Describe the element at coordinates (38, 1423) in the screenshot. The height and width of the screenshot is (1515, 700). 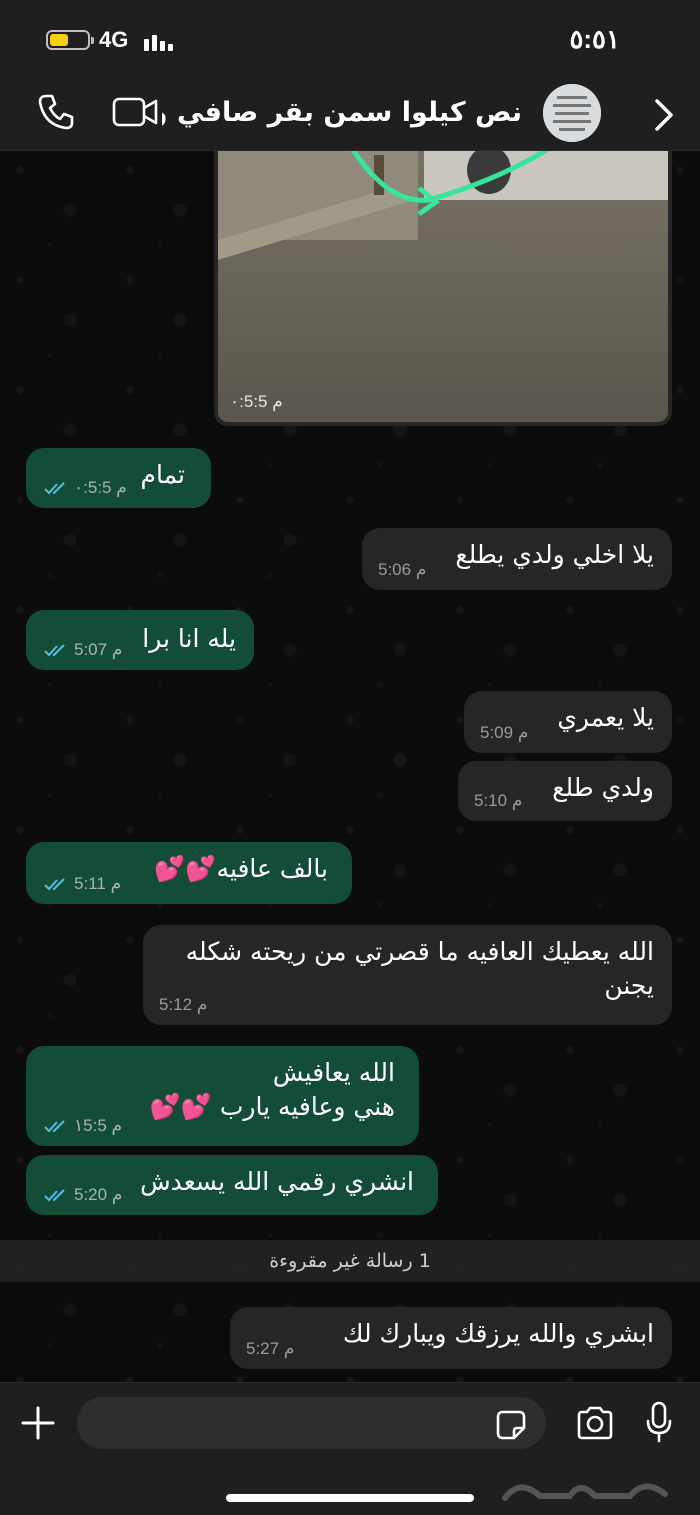
I see `plus-icon` at that location.